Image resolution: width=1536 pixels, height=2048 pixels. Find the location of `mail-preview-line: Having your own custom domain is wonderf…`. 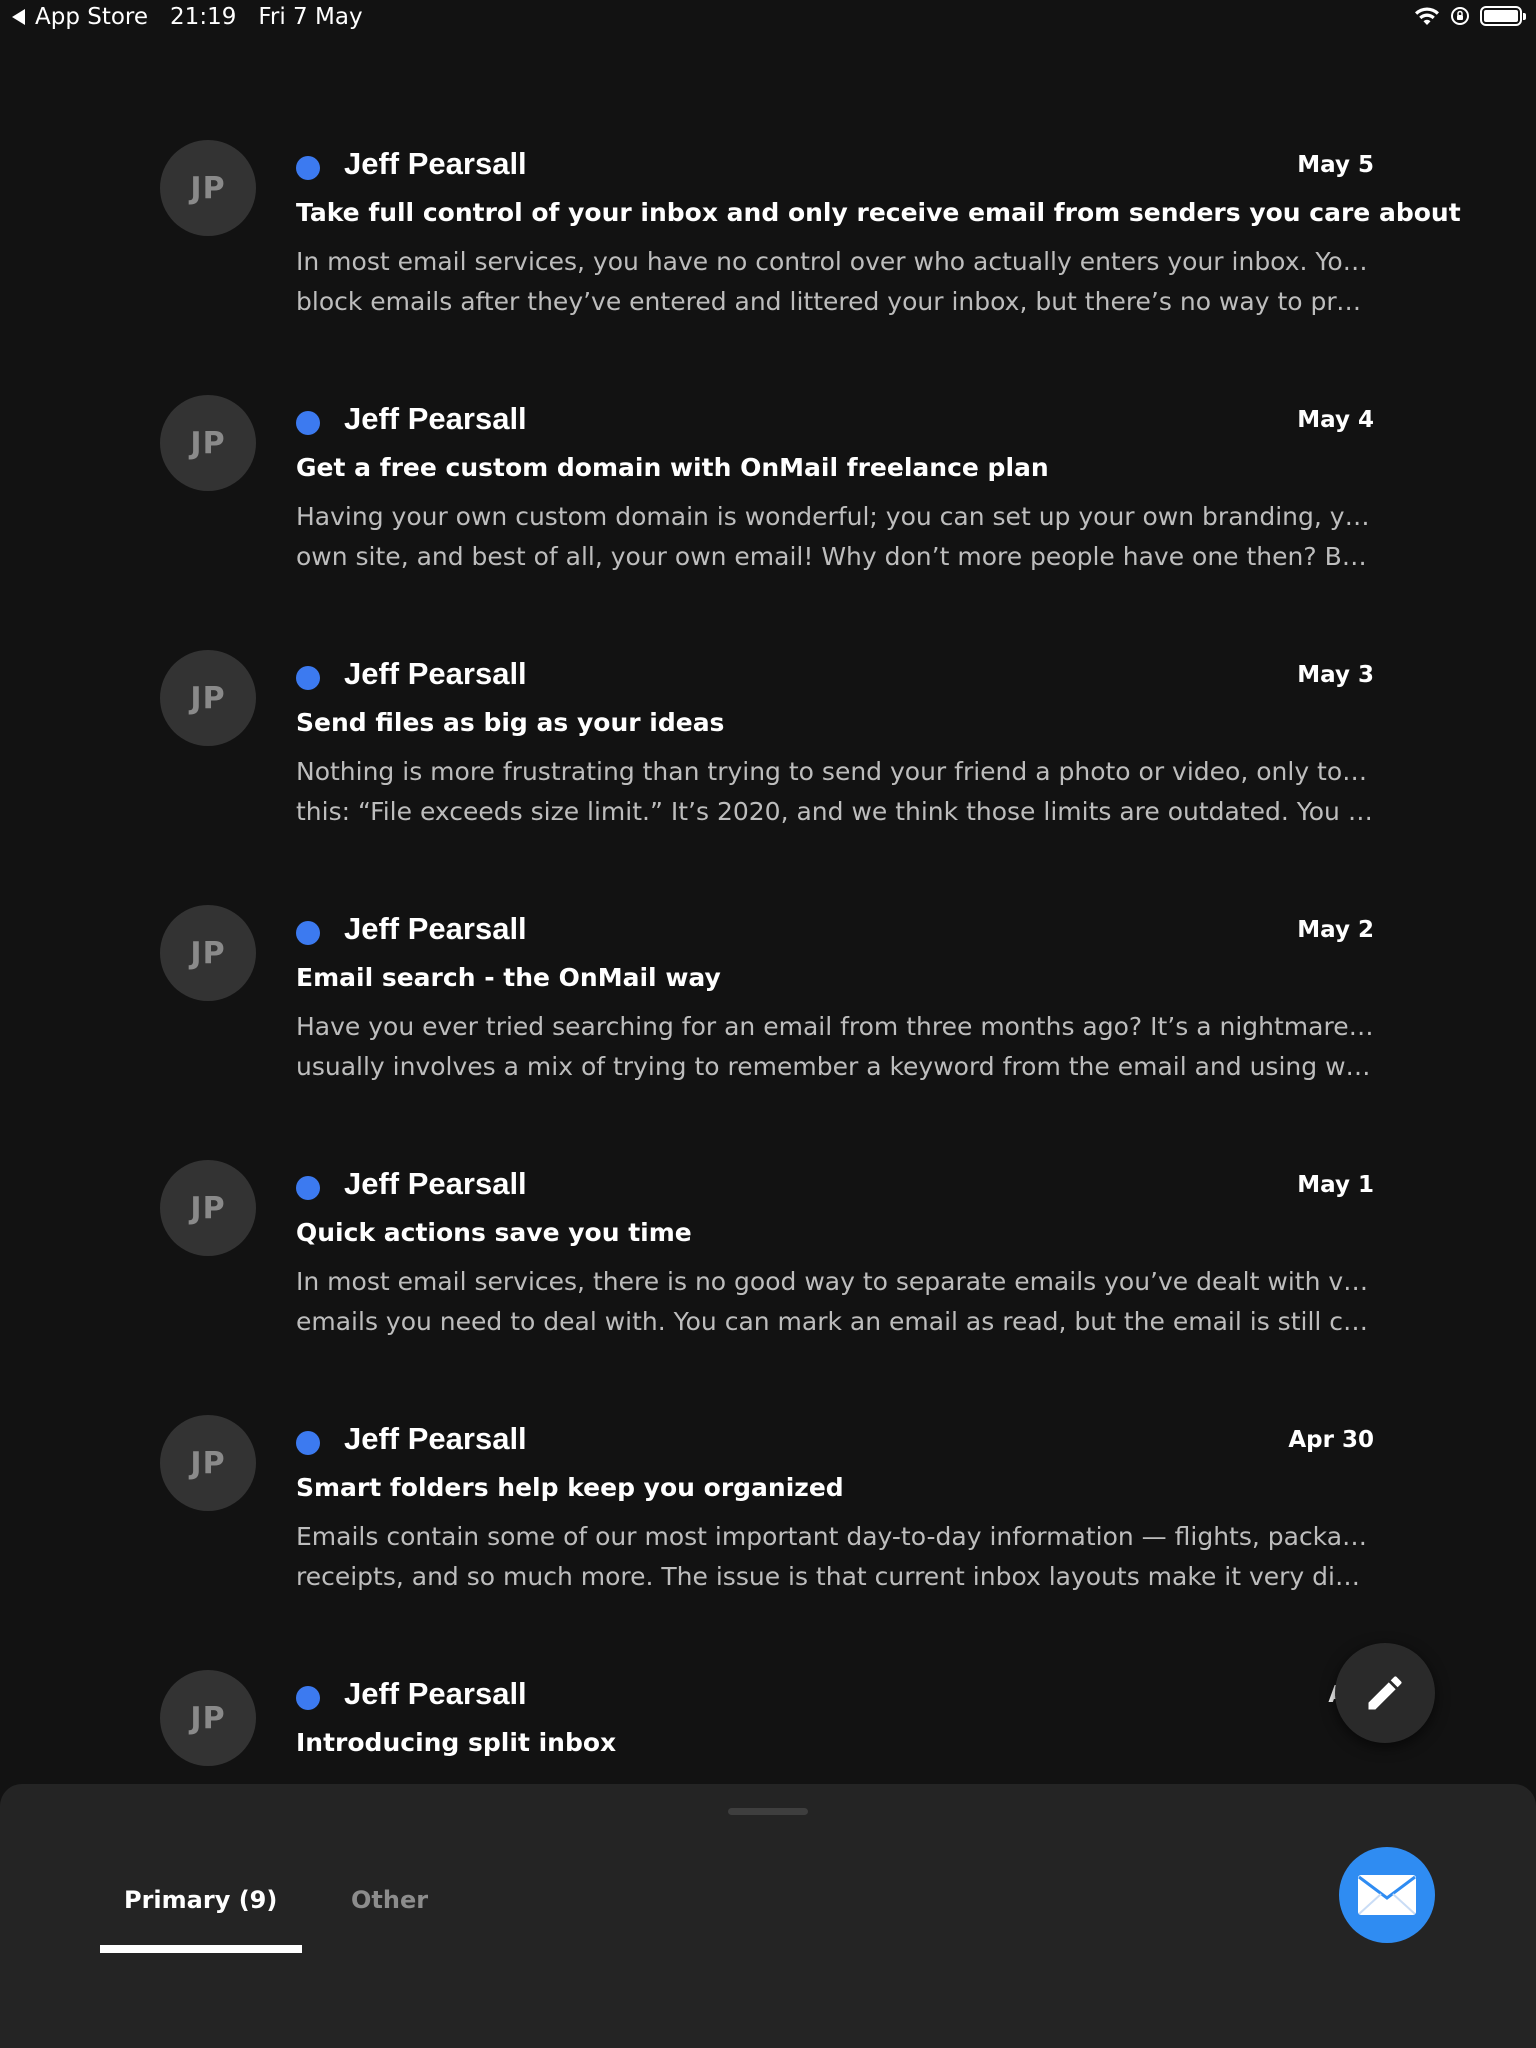

mail-preview-line: Having your own custom domain is wonderf… is located at coordinates (835, 516).